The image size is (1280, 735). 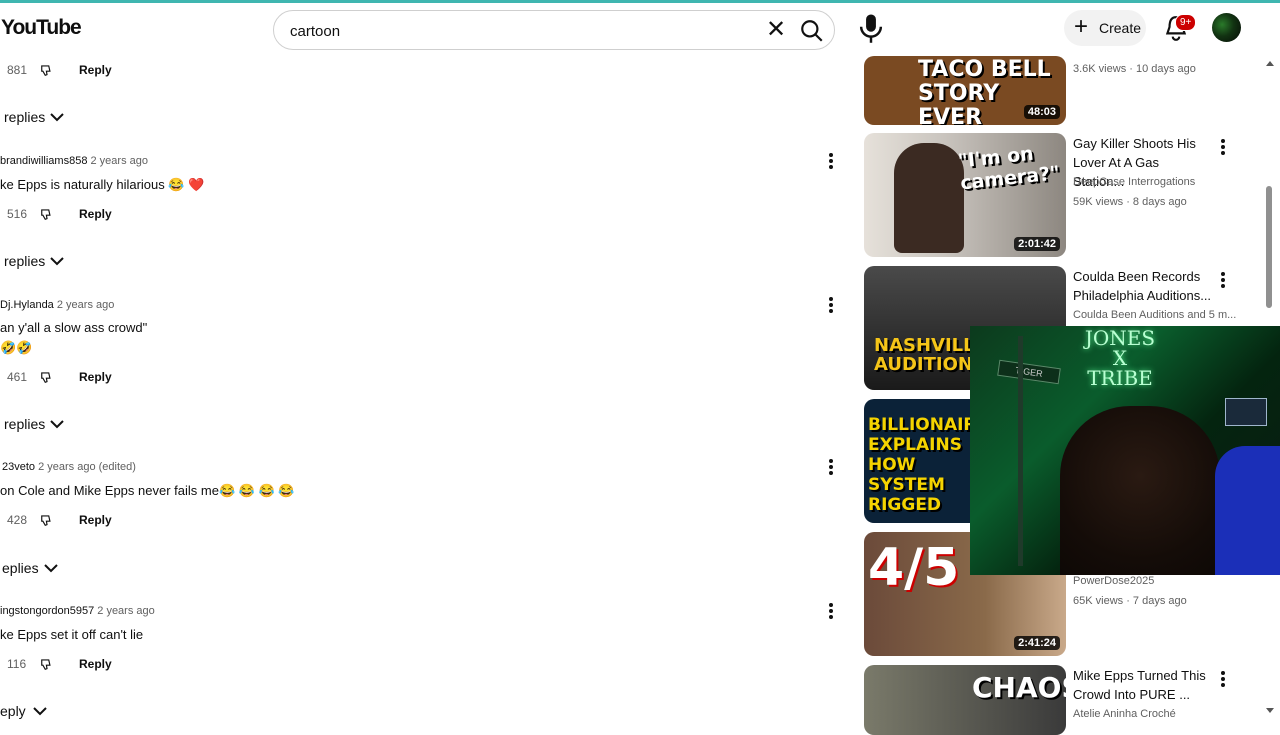 I want to click on comment-author: Dj.Hylanda, so click(x=27, y=305).